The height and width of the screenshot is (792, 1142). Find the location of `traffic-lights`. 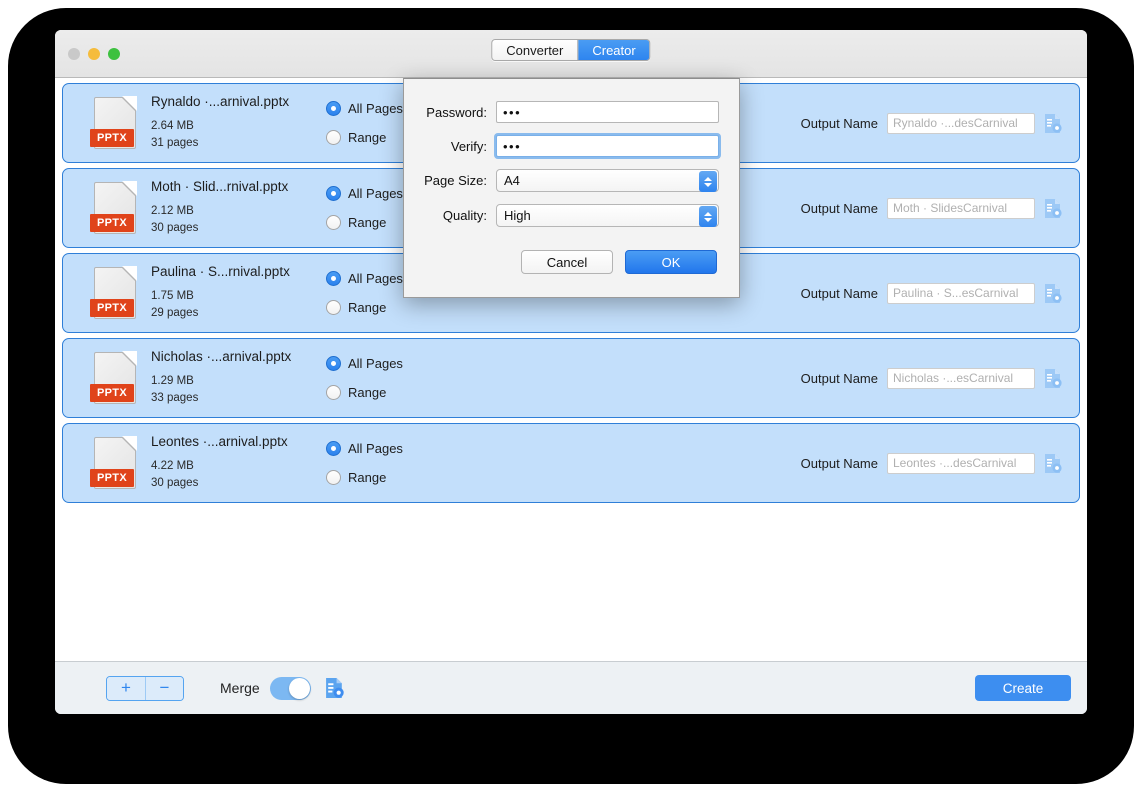

traffic-lights is located at coordinates (94, 54).